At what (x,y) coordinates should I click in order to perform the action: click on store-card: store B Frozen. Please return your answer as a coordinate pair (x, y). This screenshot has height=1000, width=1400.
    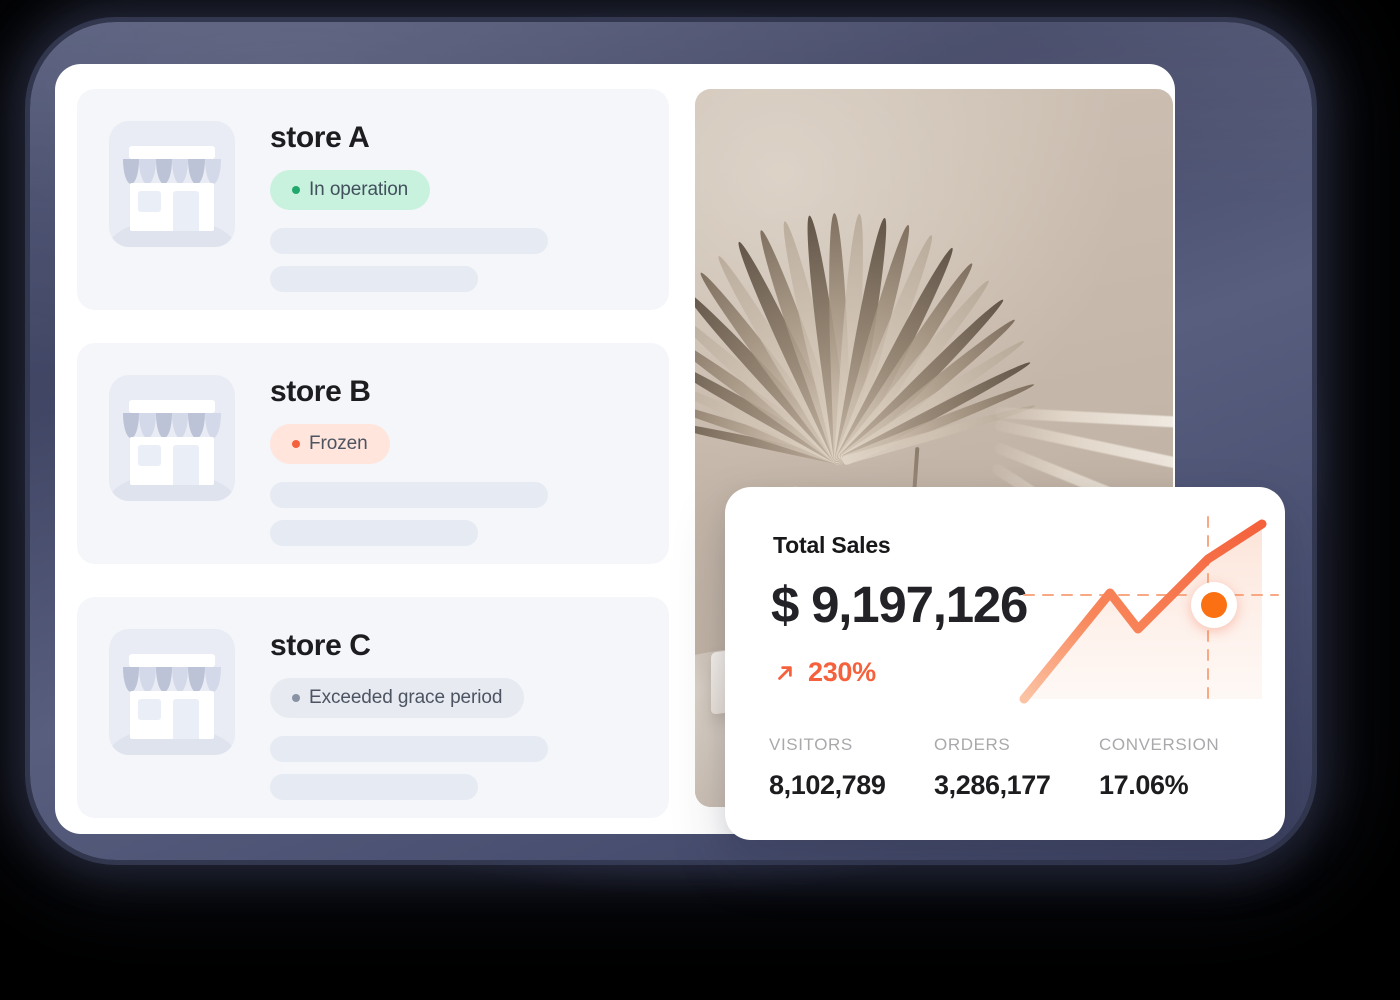
    Looking at the image, I should click on (373, 453).